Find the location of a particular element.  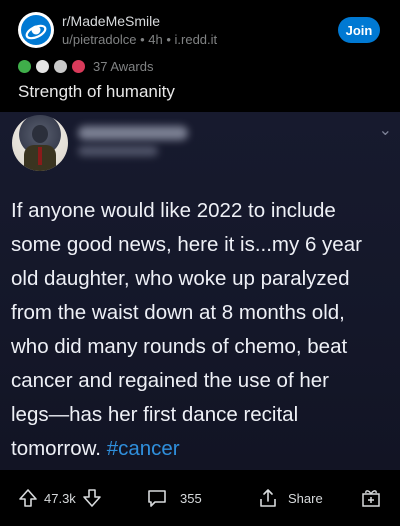

reddit-logo-icon is located at coordinates (36, 30).